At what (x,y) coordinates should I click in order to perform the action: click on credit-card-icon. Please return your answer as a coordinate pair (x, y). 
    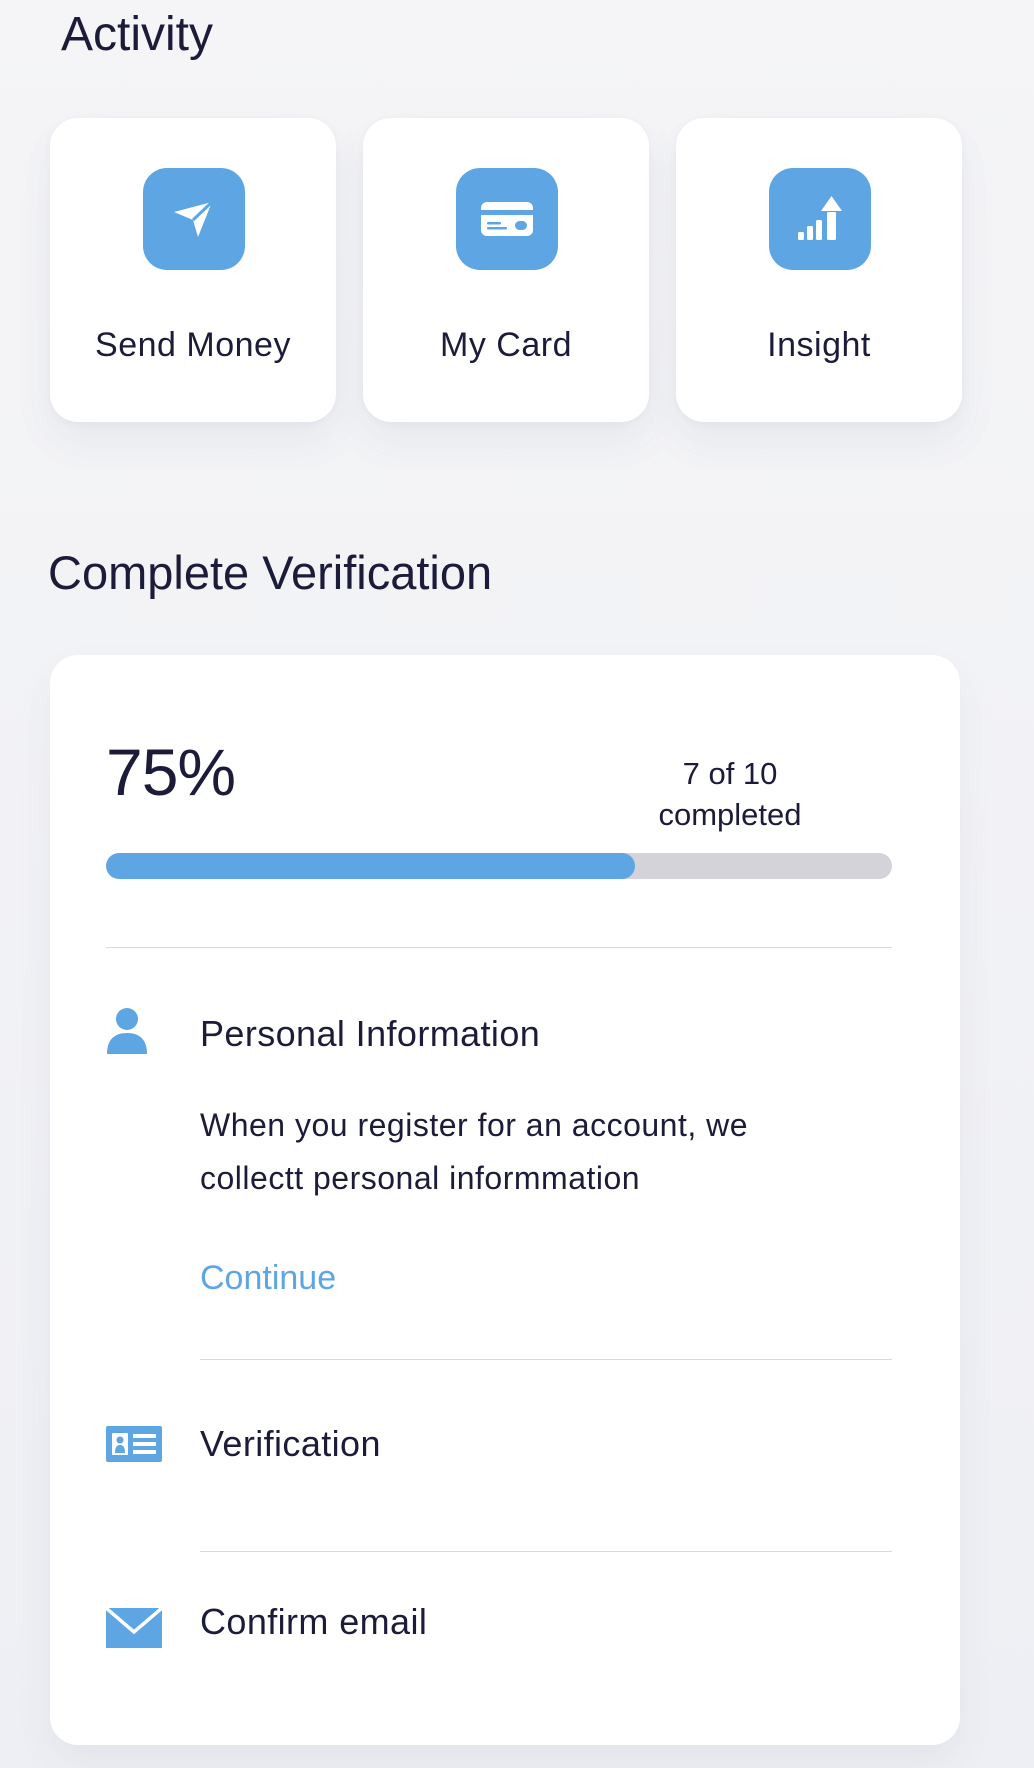
    Looking at the image, I should click on (507, 219).